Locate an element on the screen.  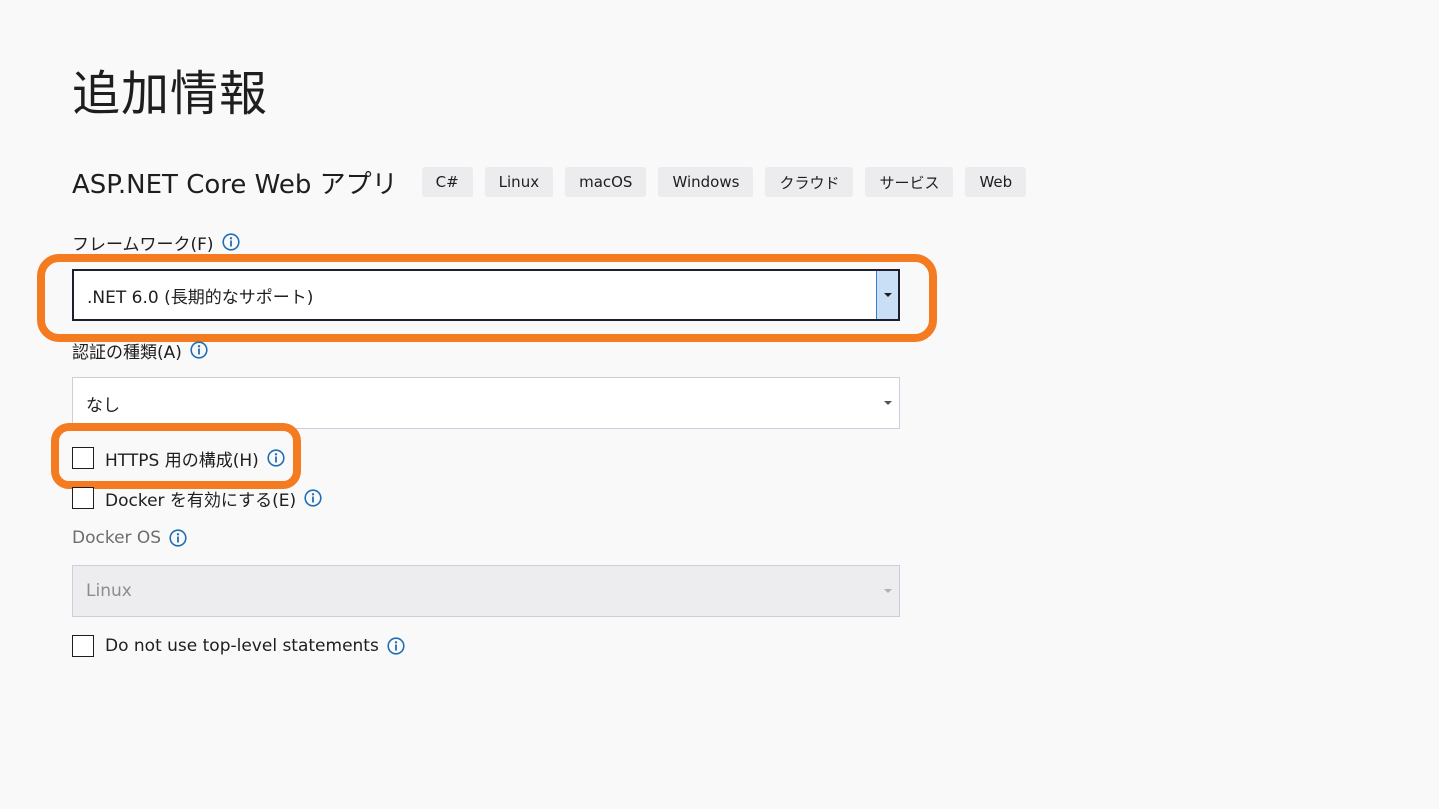
docker-os-label: Docker OS is located at coordinates (129, 538).